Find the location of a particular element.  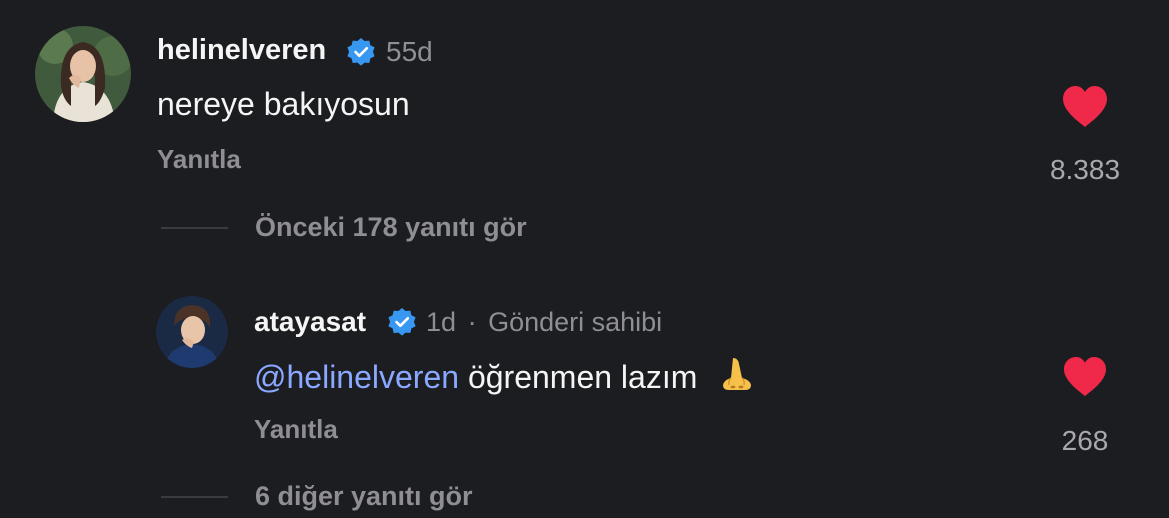

mention-link: @helinelveren is located at coordinates (356, 377).